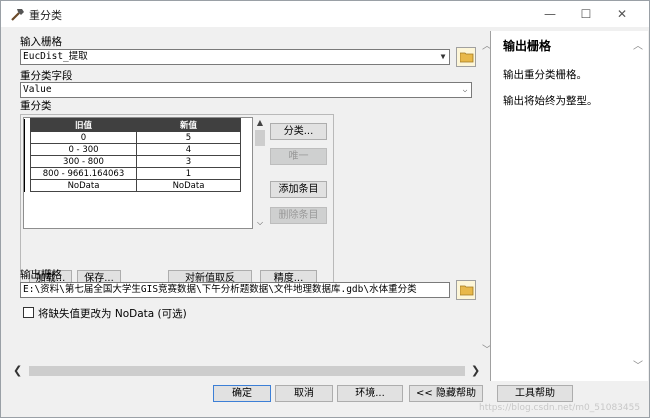 Image resolution: width=650 pixels, height=418 pixels. I want to click on browse-output-button, so click(466, 290).